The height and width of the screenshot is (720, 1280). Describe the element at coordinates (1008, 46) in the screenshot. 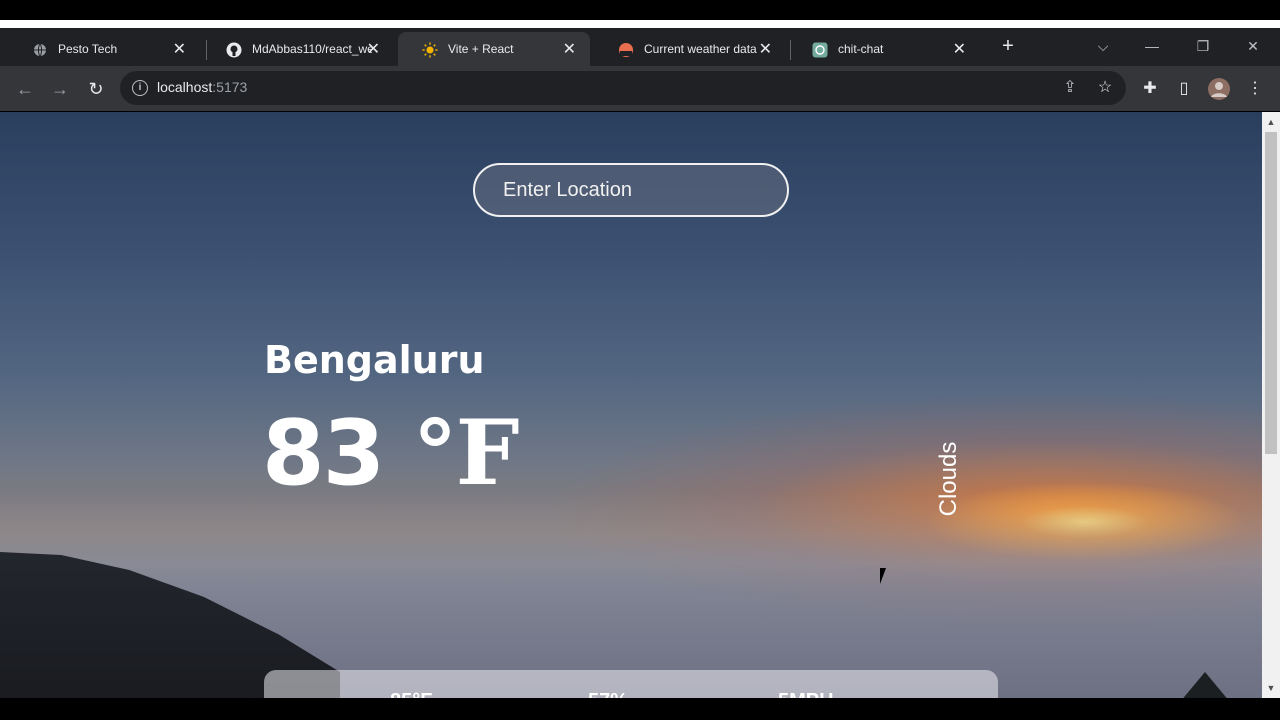

I see `new-tab-button: +` at that location.